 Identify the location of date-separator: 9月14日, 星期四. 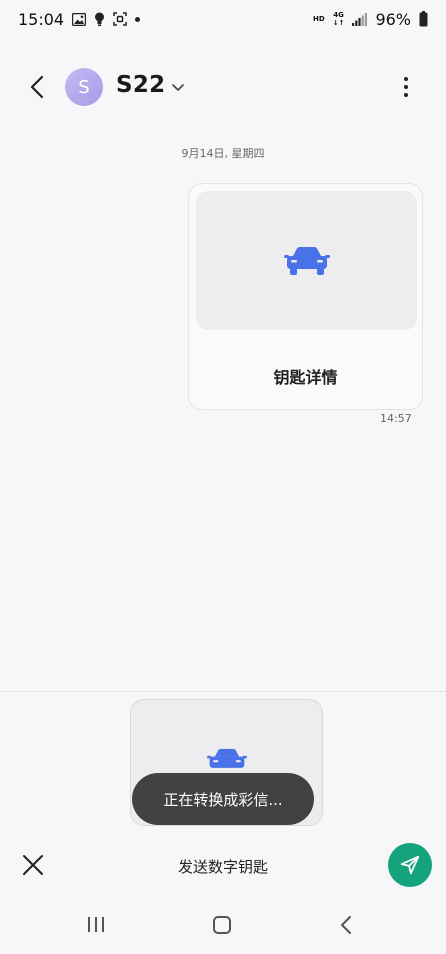
(223, 153).